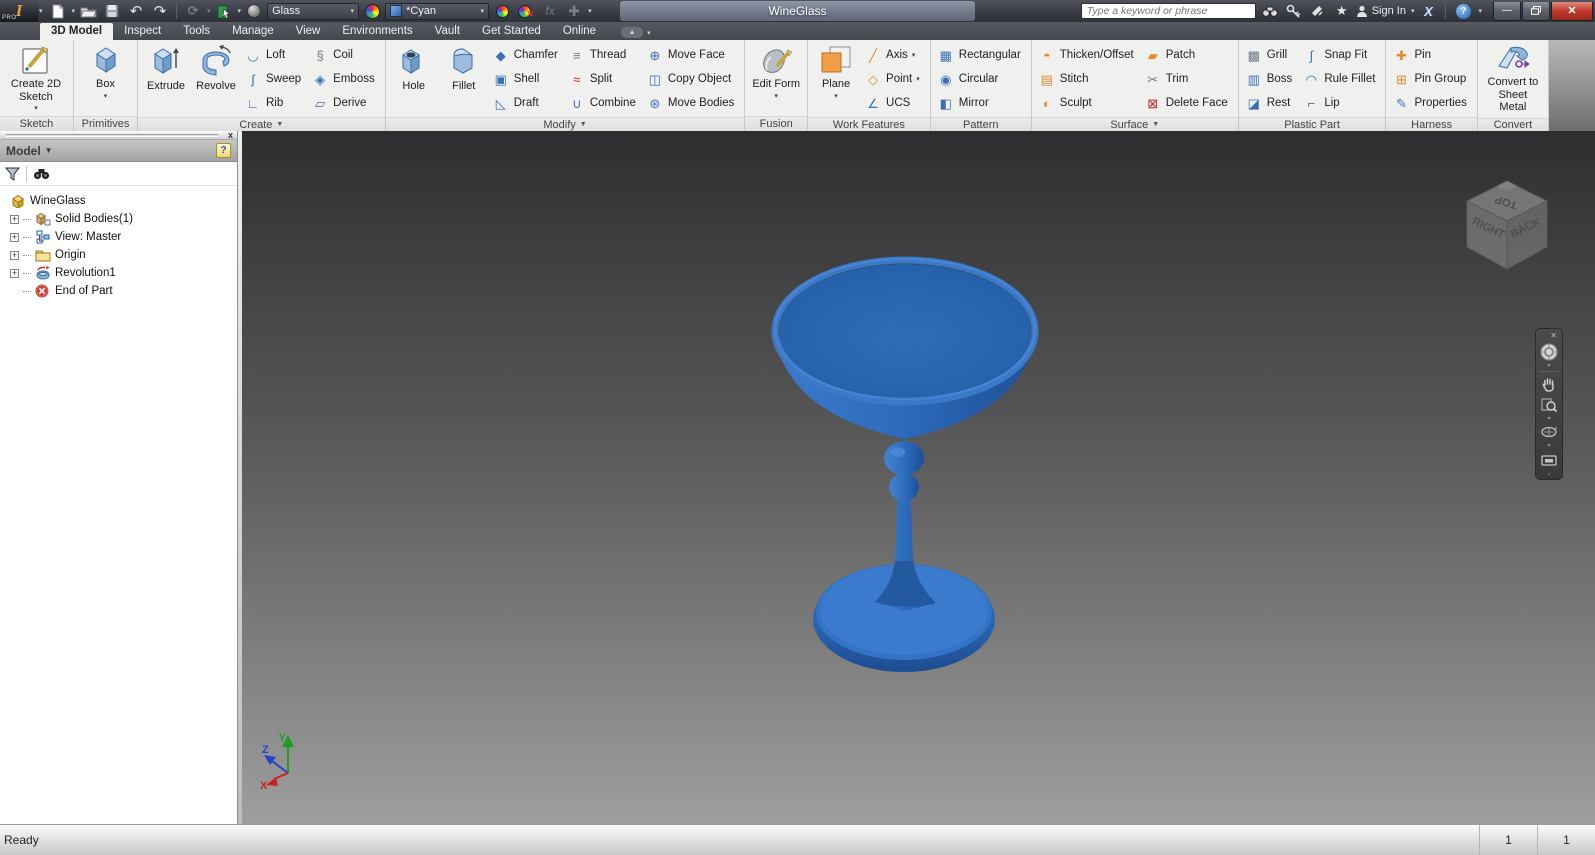 This screenshot has height=855, width=1595. What do you see at coordinates (981, 79) in the screenshot?
I see `circular-pattern-button: Circular` at bounding box center [981, 79].